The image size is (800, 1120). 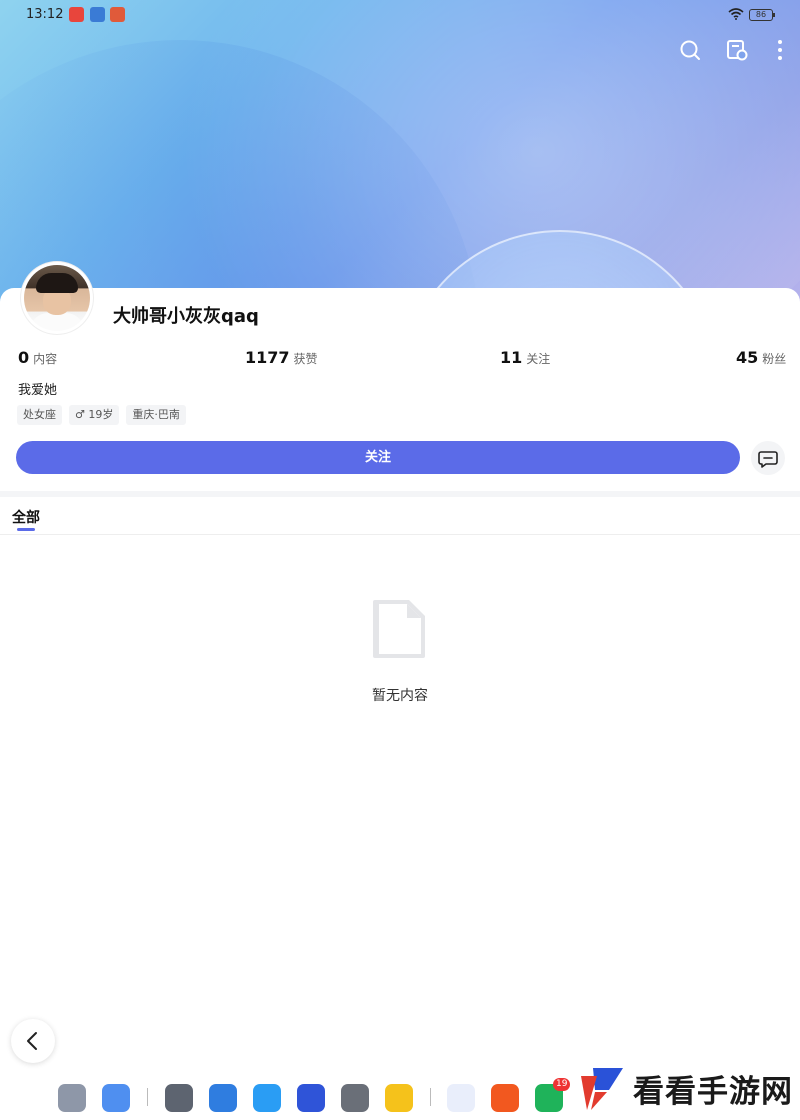 What do you see at coordinates (267, 1098) in the screenshot?
I see `browser-app-icon` at bounding box center [267, 1098].